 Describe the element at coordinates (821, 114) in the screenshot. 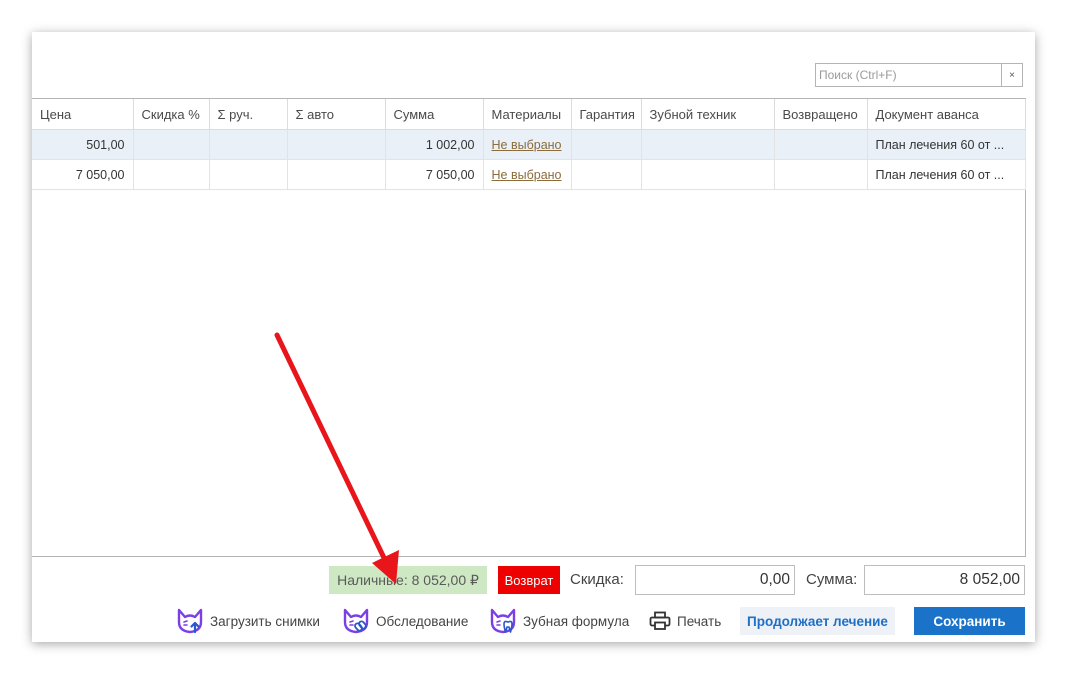

I see `column-header-returned: Возвращено` at that location.